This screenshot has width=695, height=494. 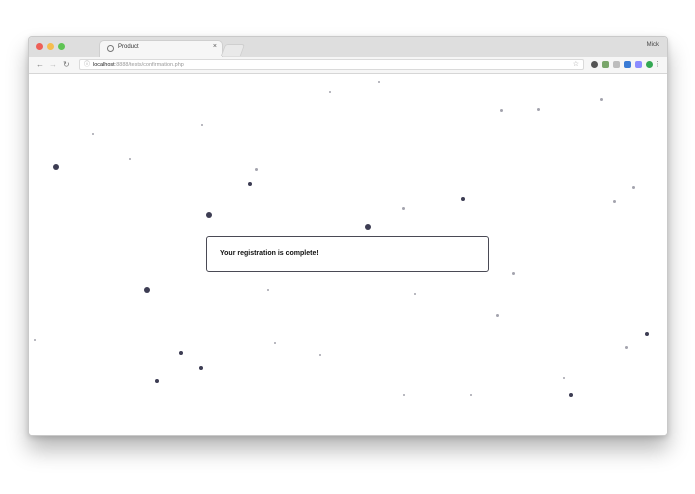 I want to click on bookmark-star-icon: ☆, so click(x=576, y=64).